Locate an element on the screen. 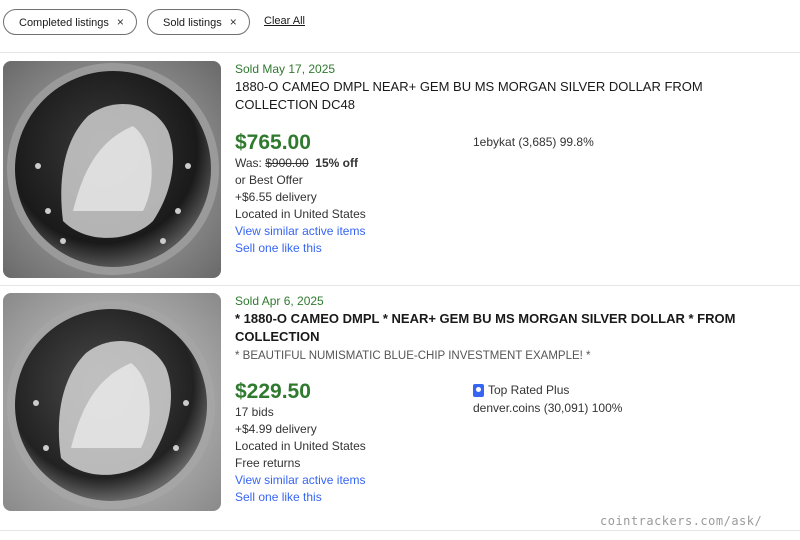  filter-chip-sold: Sold listings × is located at coordinates (198, 22).